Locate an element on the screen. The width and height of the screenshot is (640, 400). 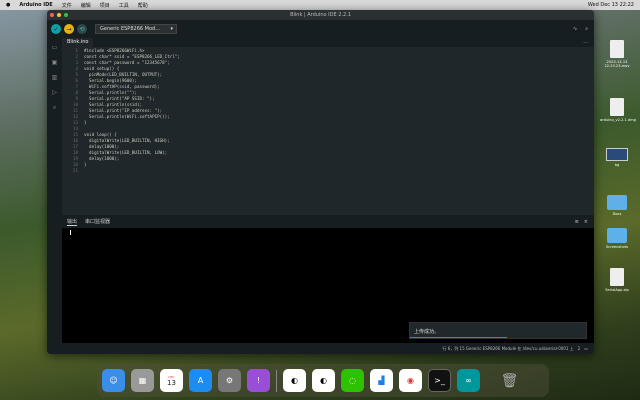
debug-icon: ⟲ is located at coordinates (82, 29).